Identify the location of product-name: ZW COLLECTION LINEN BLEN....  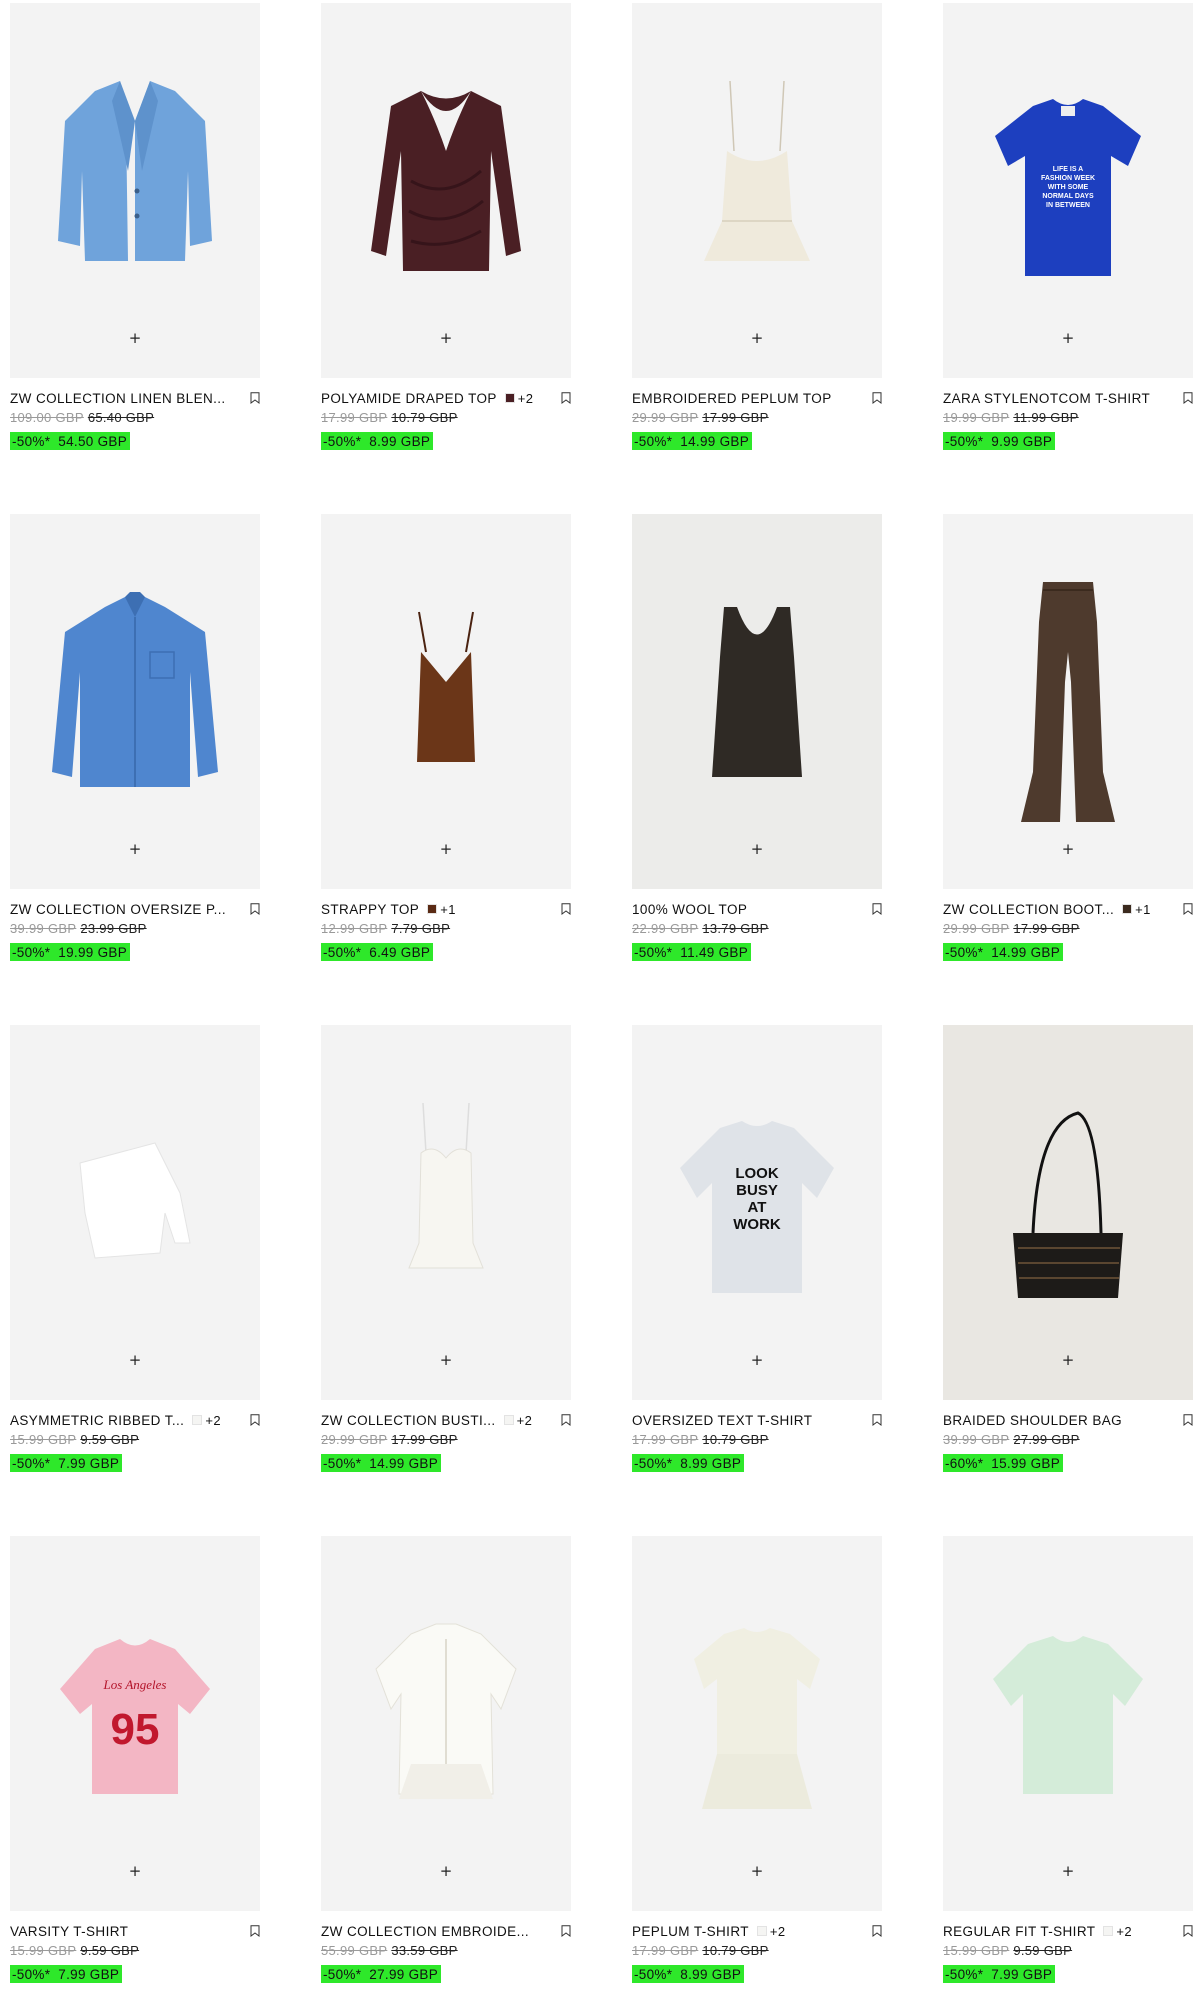
(118, 398).